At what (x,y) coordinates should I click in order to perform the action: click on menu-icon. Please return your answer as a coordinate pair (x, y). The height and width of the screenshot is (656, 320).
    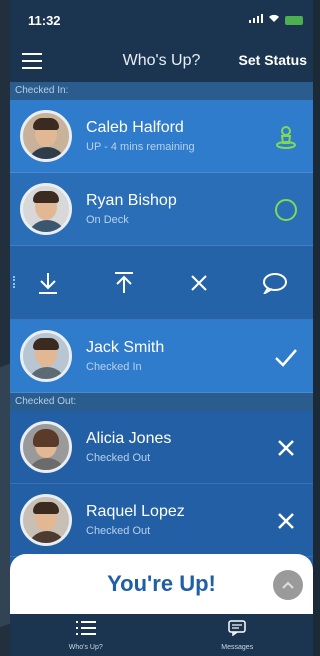
    Looking at the image, I should click on (32, 61).